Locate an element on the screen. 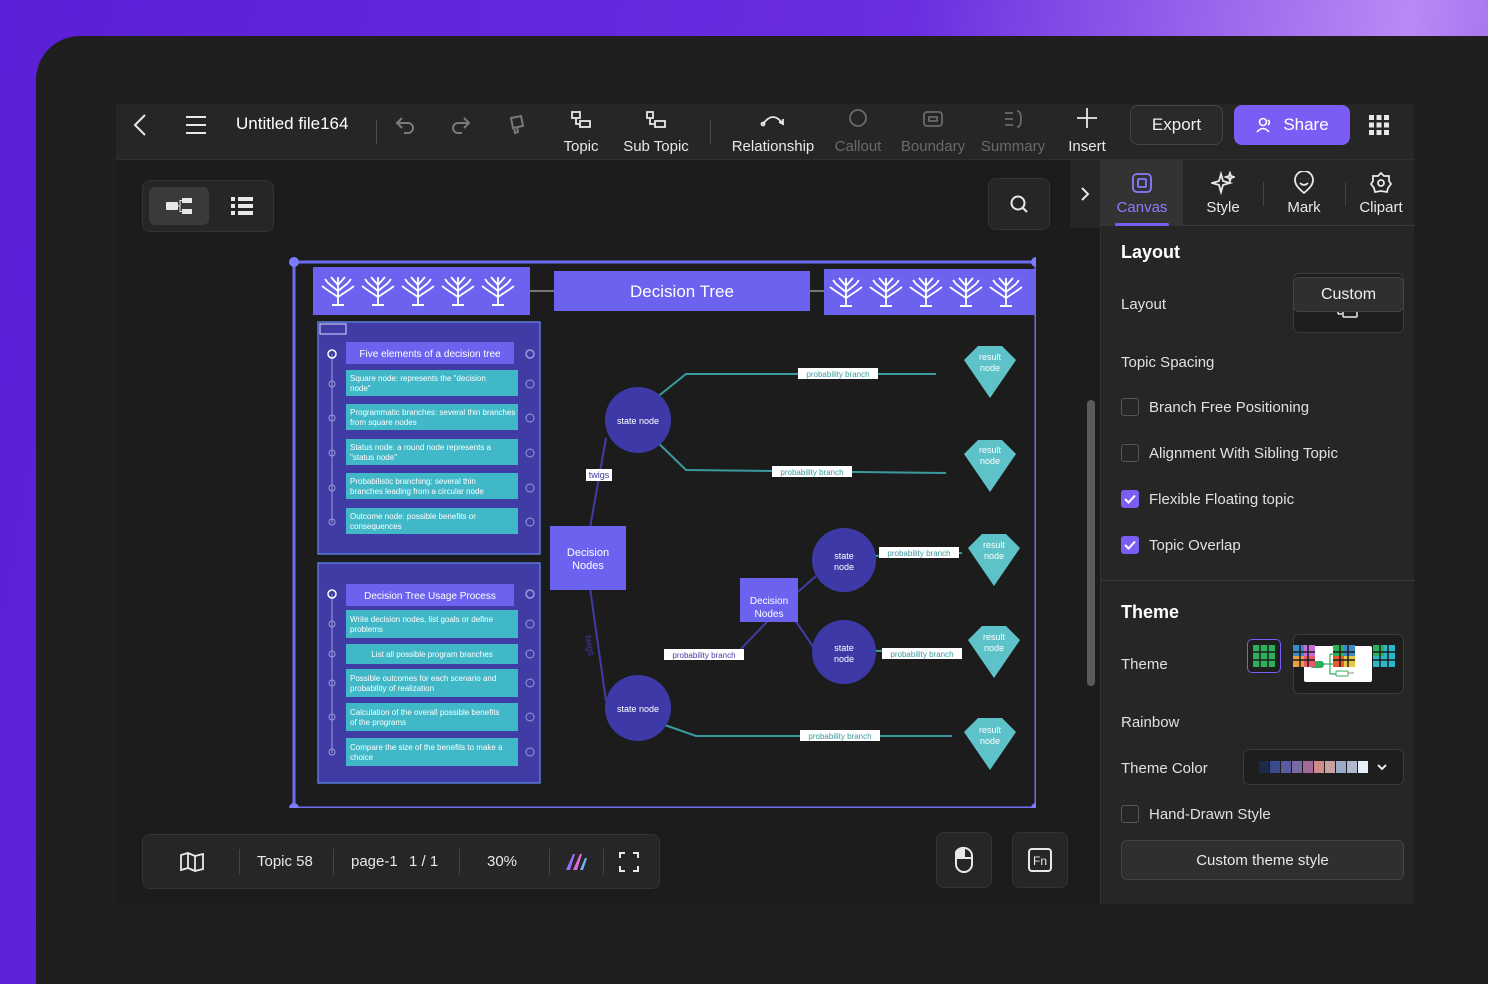 The height and width of the screenshot is (984, 1488). layout-section-title: Layout is located at coordinates (1151, 252).